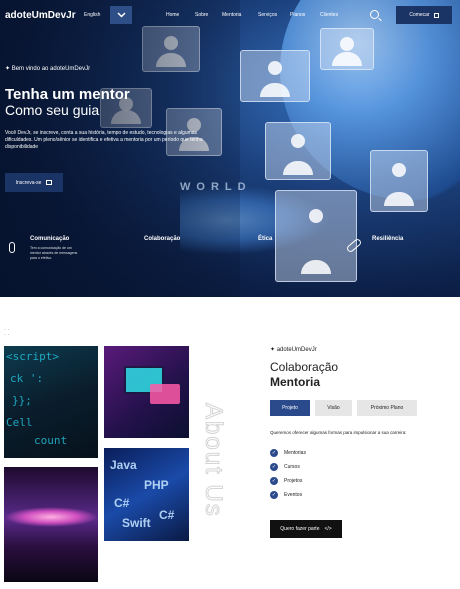 This screenshot has width=460, height=589. I want to click on nav-link-servicos: Serviços, so click(267, 15).